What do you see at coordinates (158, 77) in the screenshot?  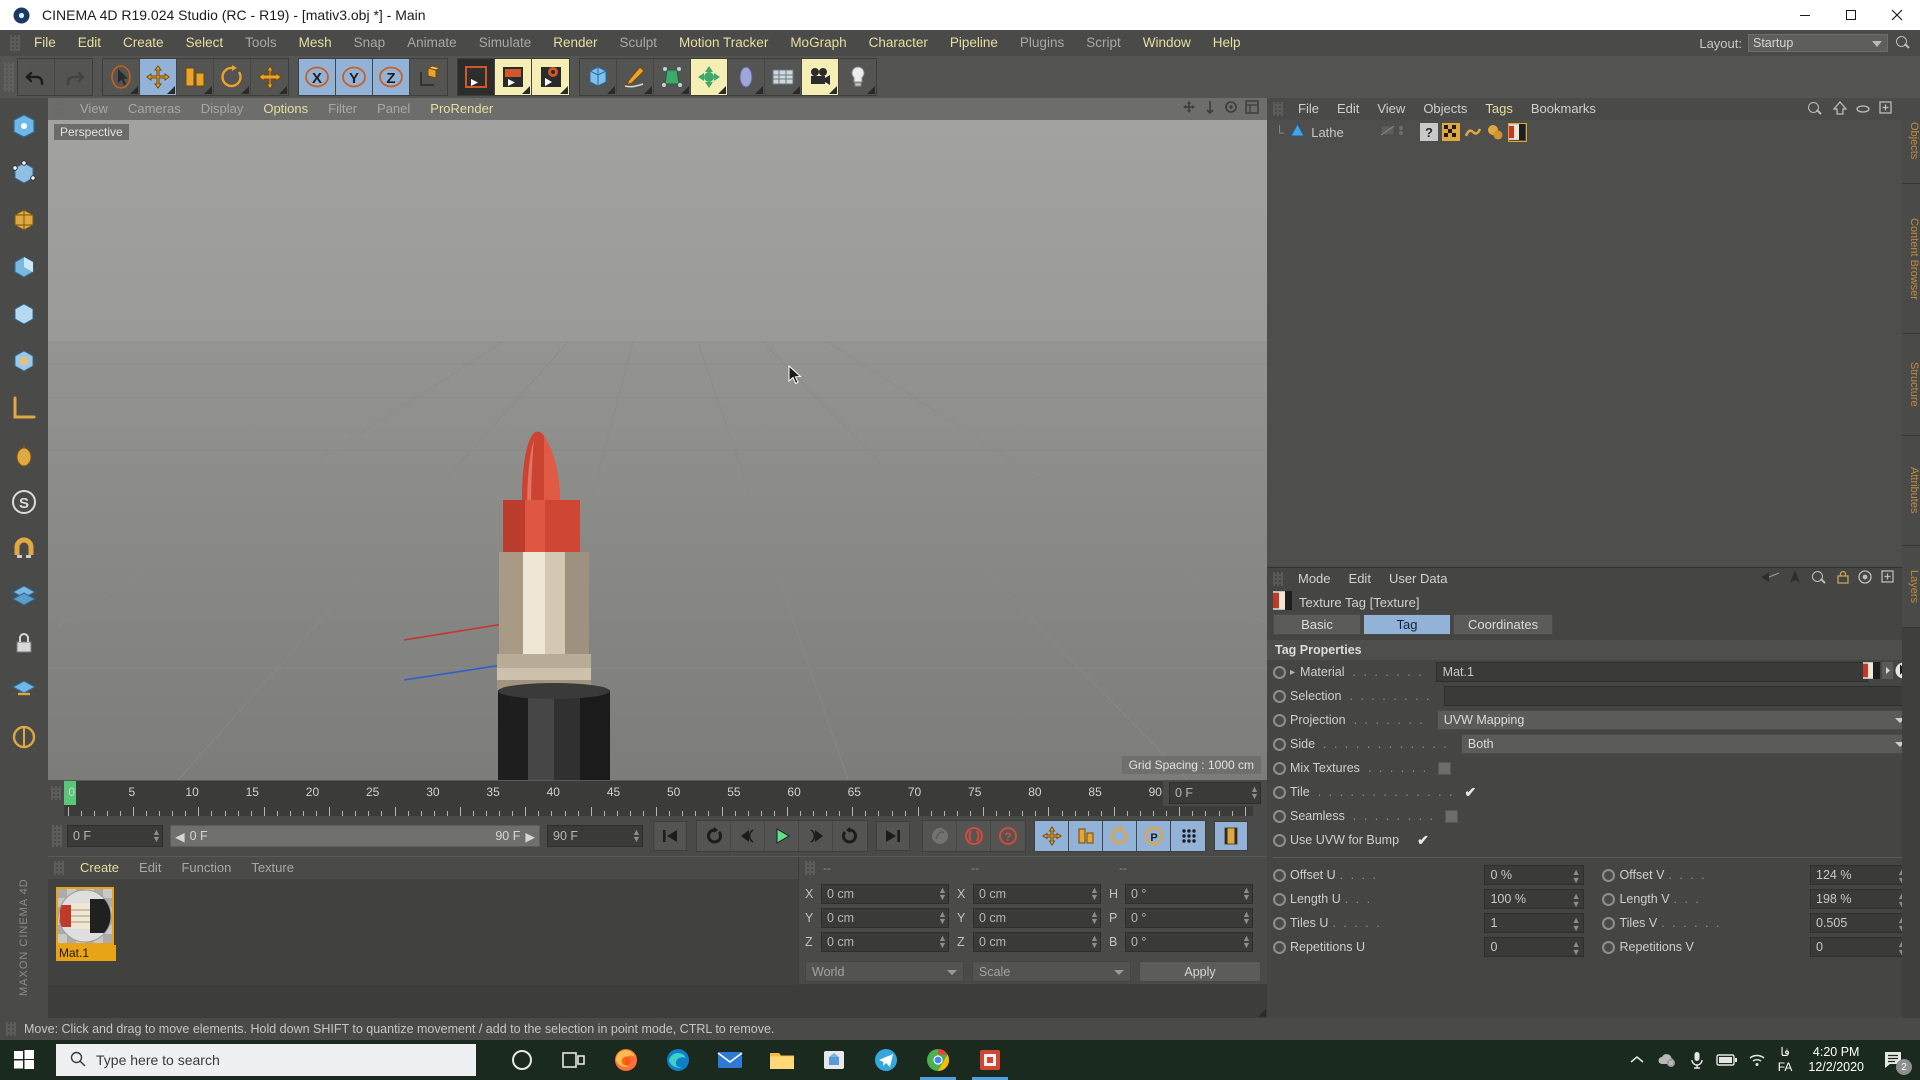 I see `move-tool-button` at bounding box center [158, 77].